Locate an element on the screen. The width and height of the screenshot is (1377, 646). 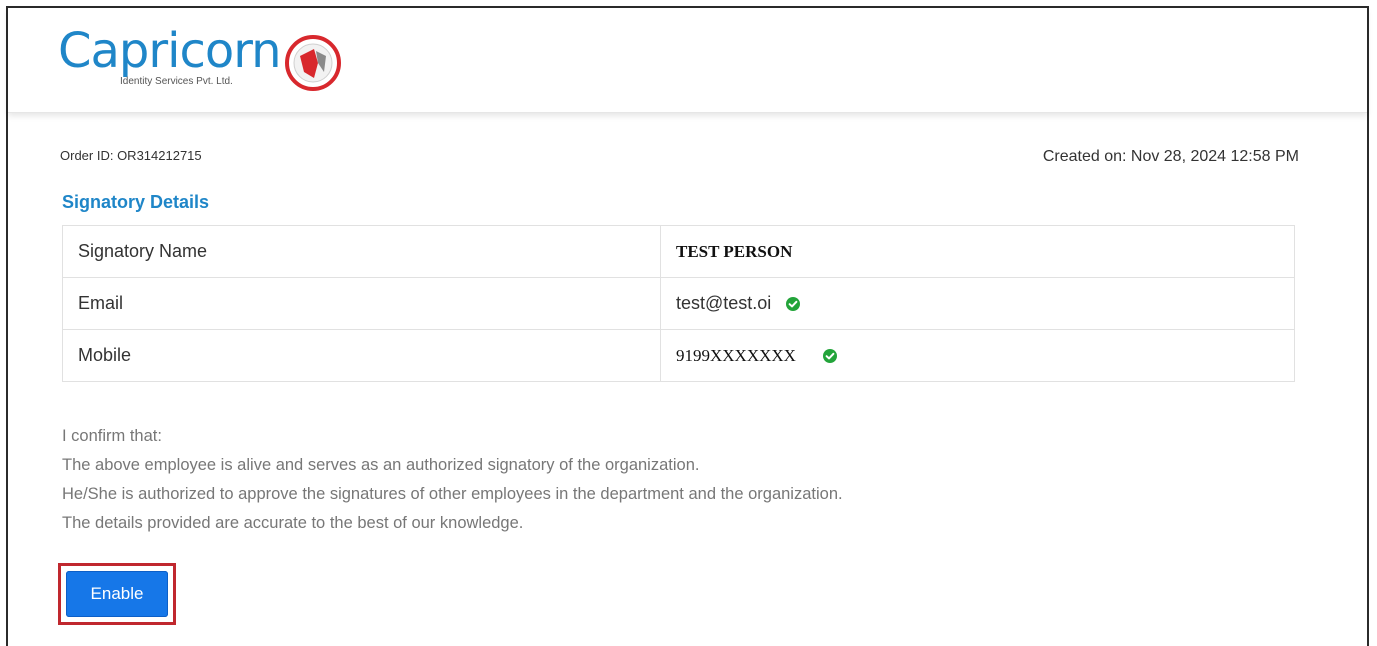
row-value: TEST PERSON is located at coordinates (977, 251).